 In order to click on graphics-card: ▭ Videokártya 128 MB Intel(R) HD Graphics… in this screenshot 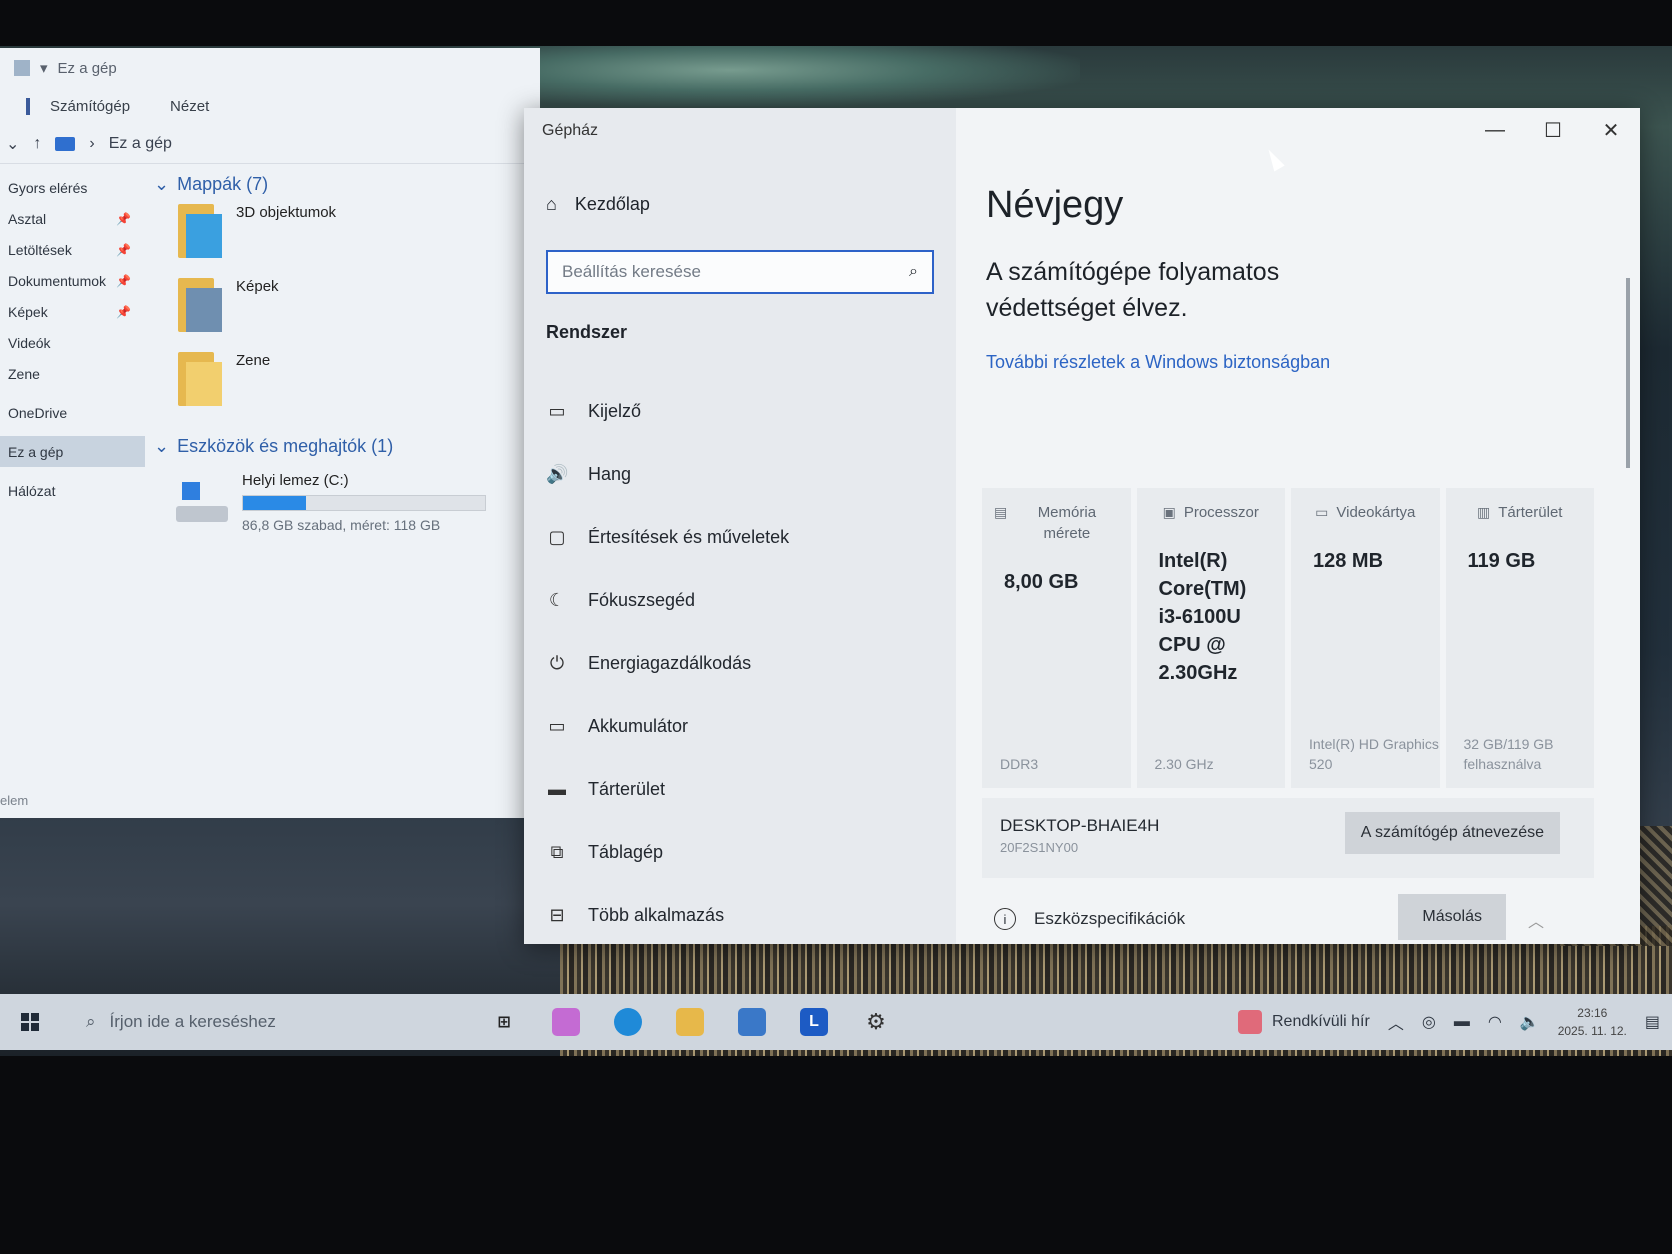, I will do `click(1365, 638)`.